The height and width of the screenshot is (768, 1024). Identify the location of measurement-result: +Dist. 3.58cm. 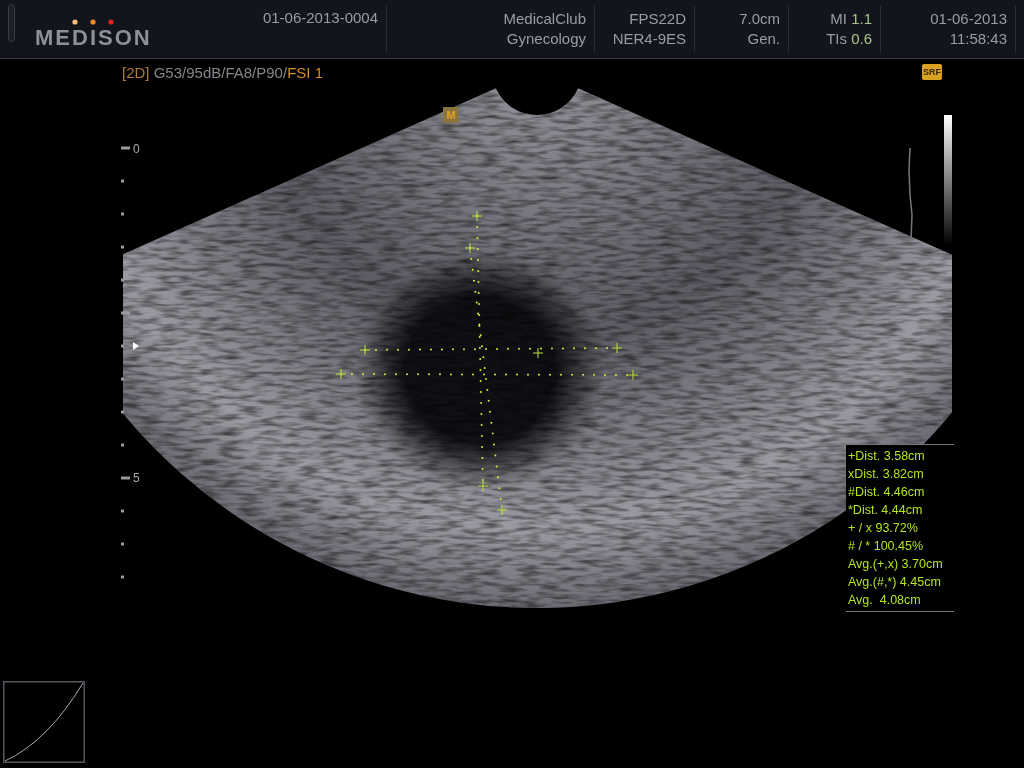
(886, 456).